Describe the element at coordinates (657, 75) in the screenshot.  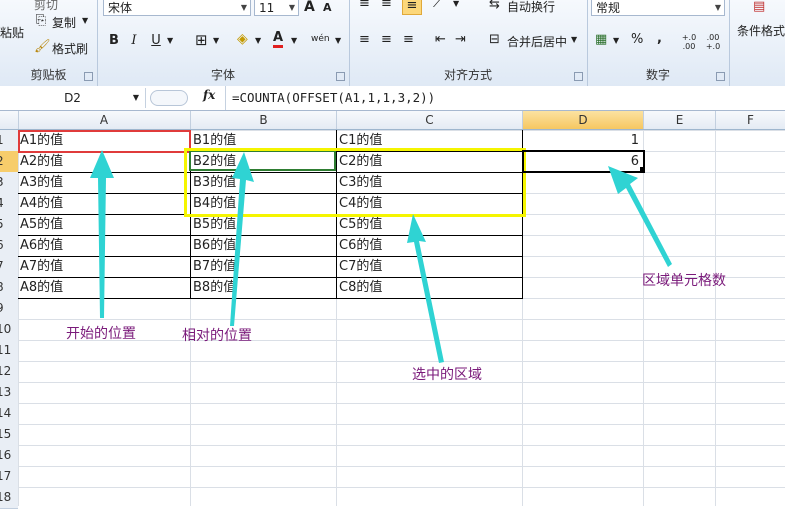
I see `number-group-title: 数字` at that location.